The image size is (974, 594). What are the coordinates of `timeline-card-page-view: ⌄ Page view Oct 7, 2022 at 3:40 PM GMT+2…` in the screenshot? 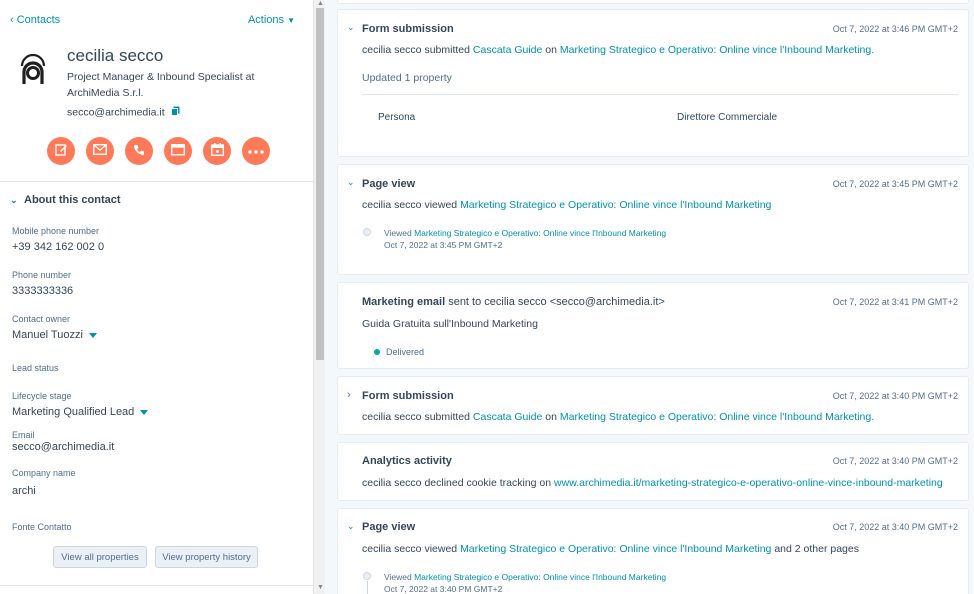 It's located at (653, 551).